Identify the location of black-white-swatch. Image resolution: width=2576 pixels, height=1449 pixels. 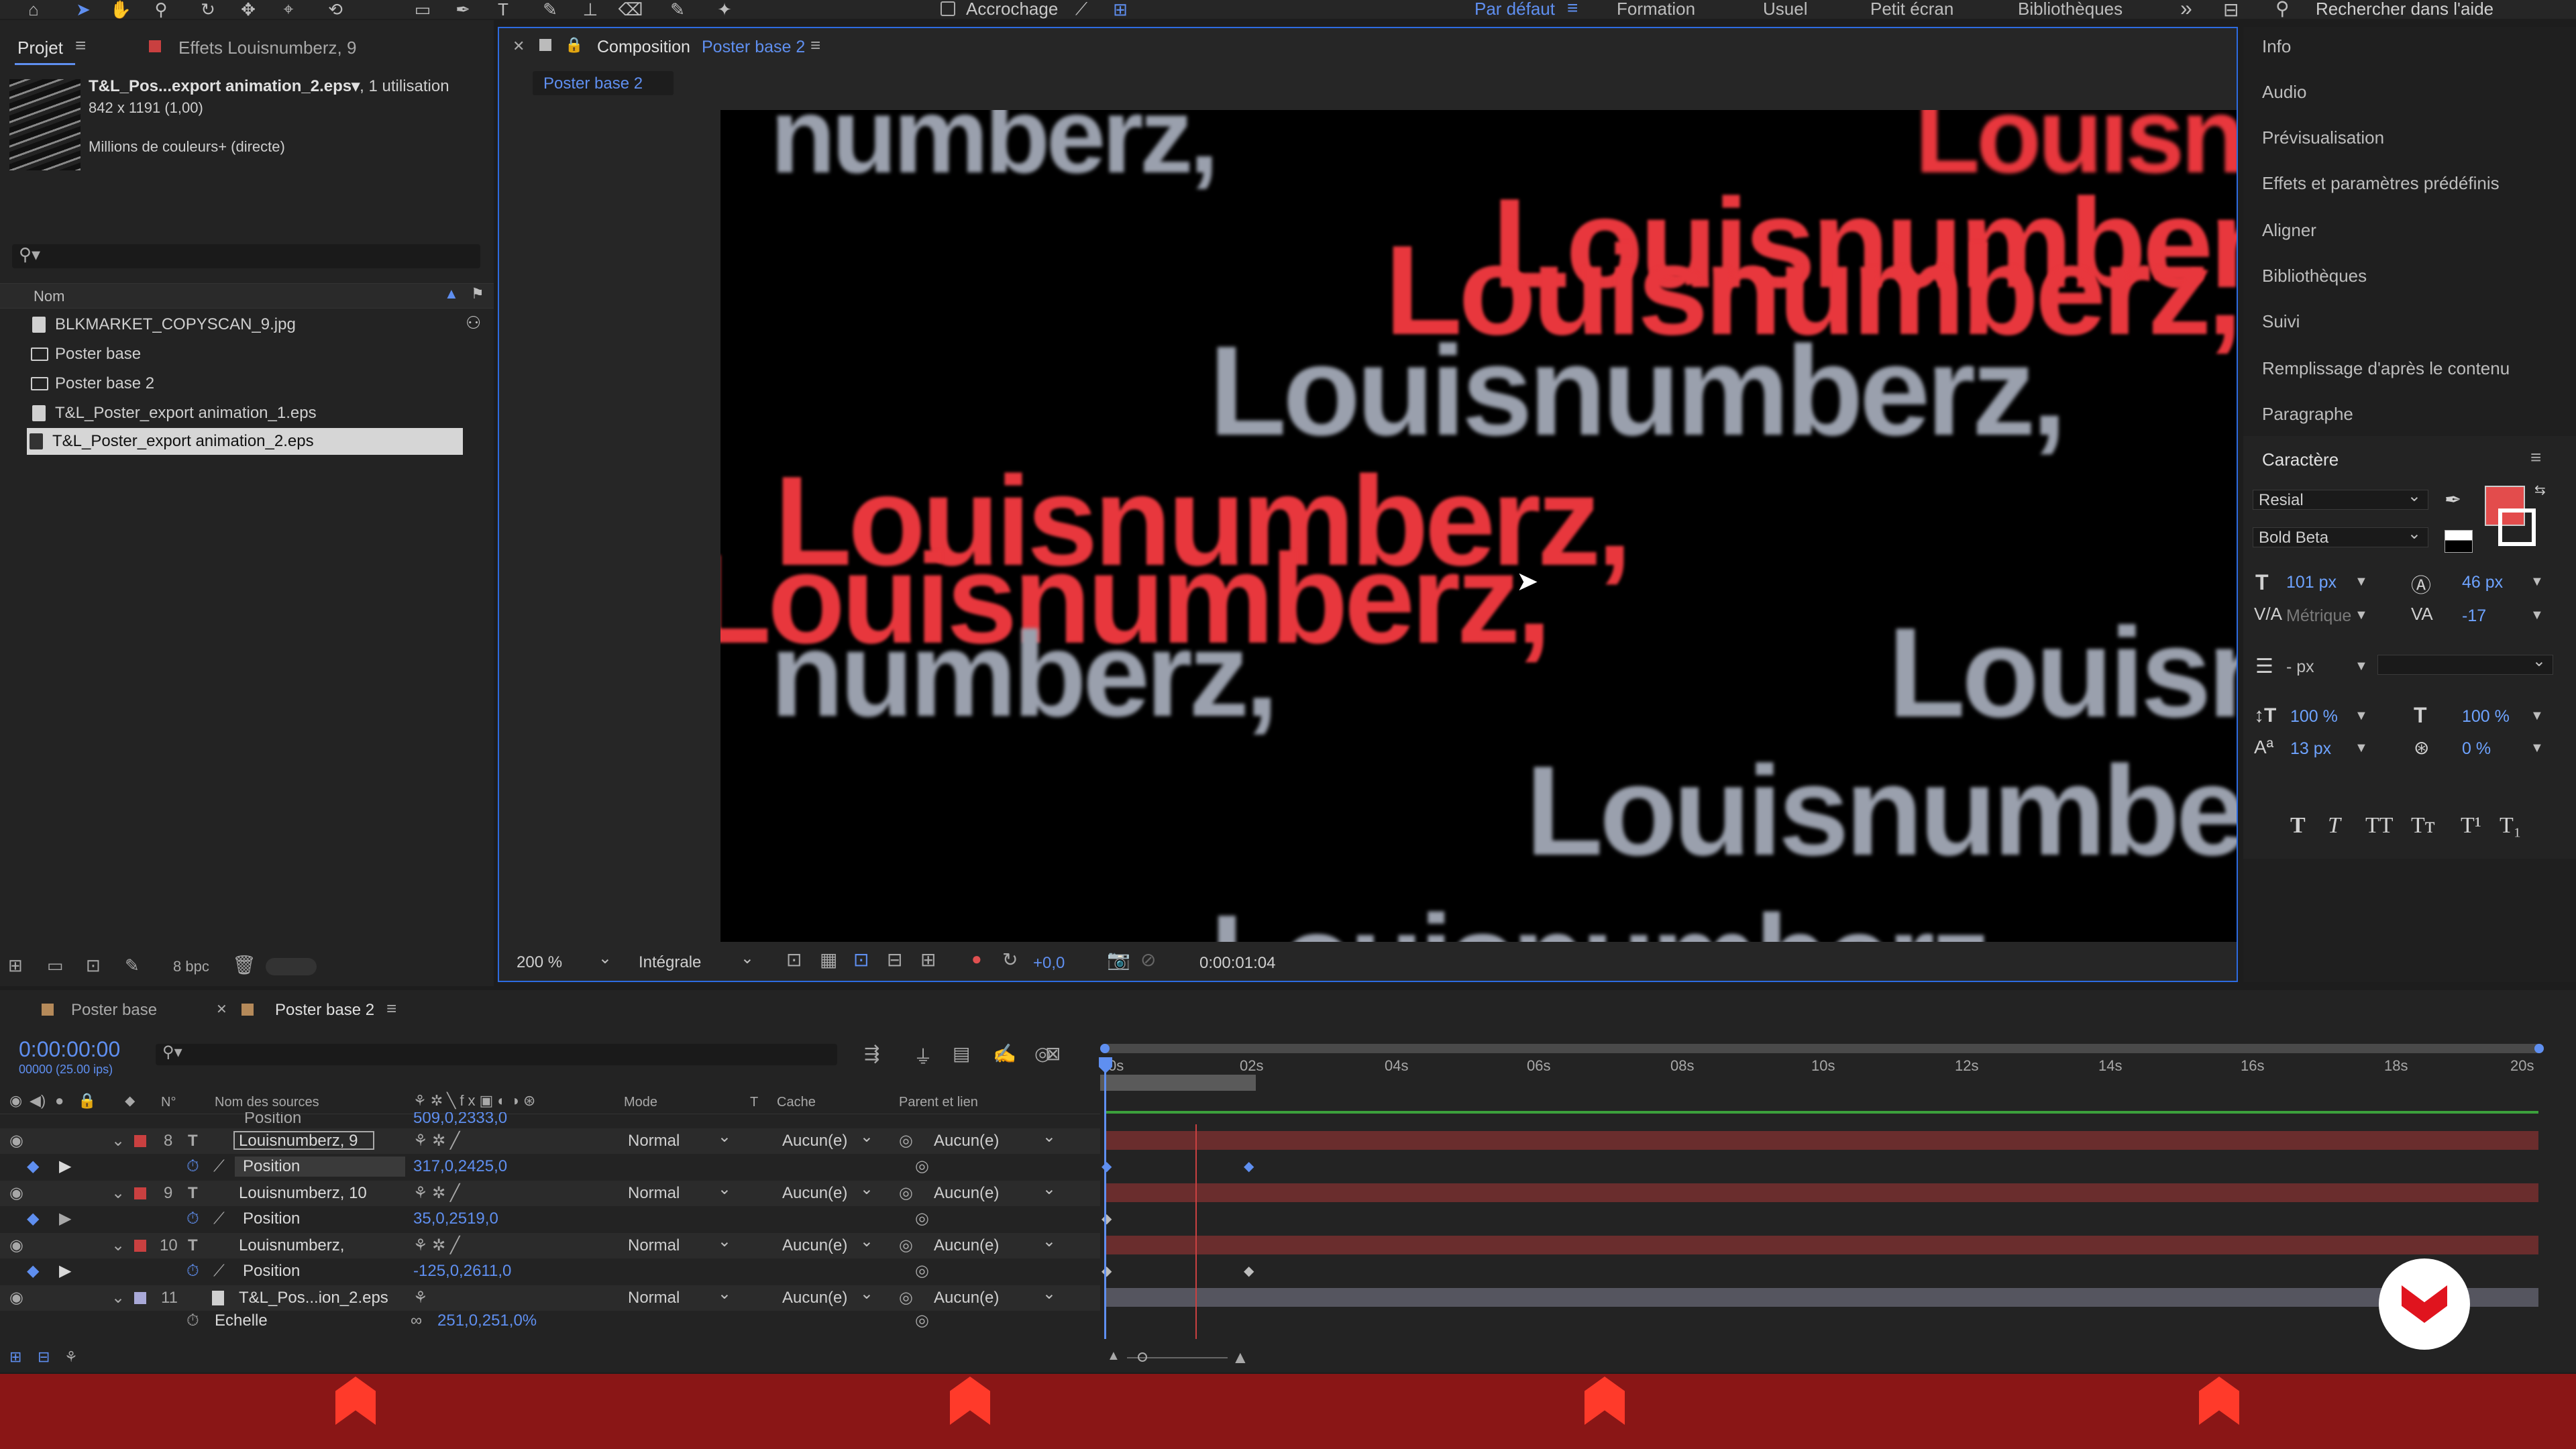
(2459, 541).